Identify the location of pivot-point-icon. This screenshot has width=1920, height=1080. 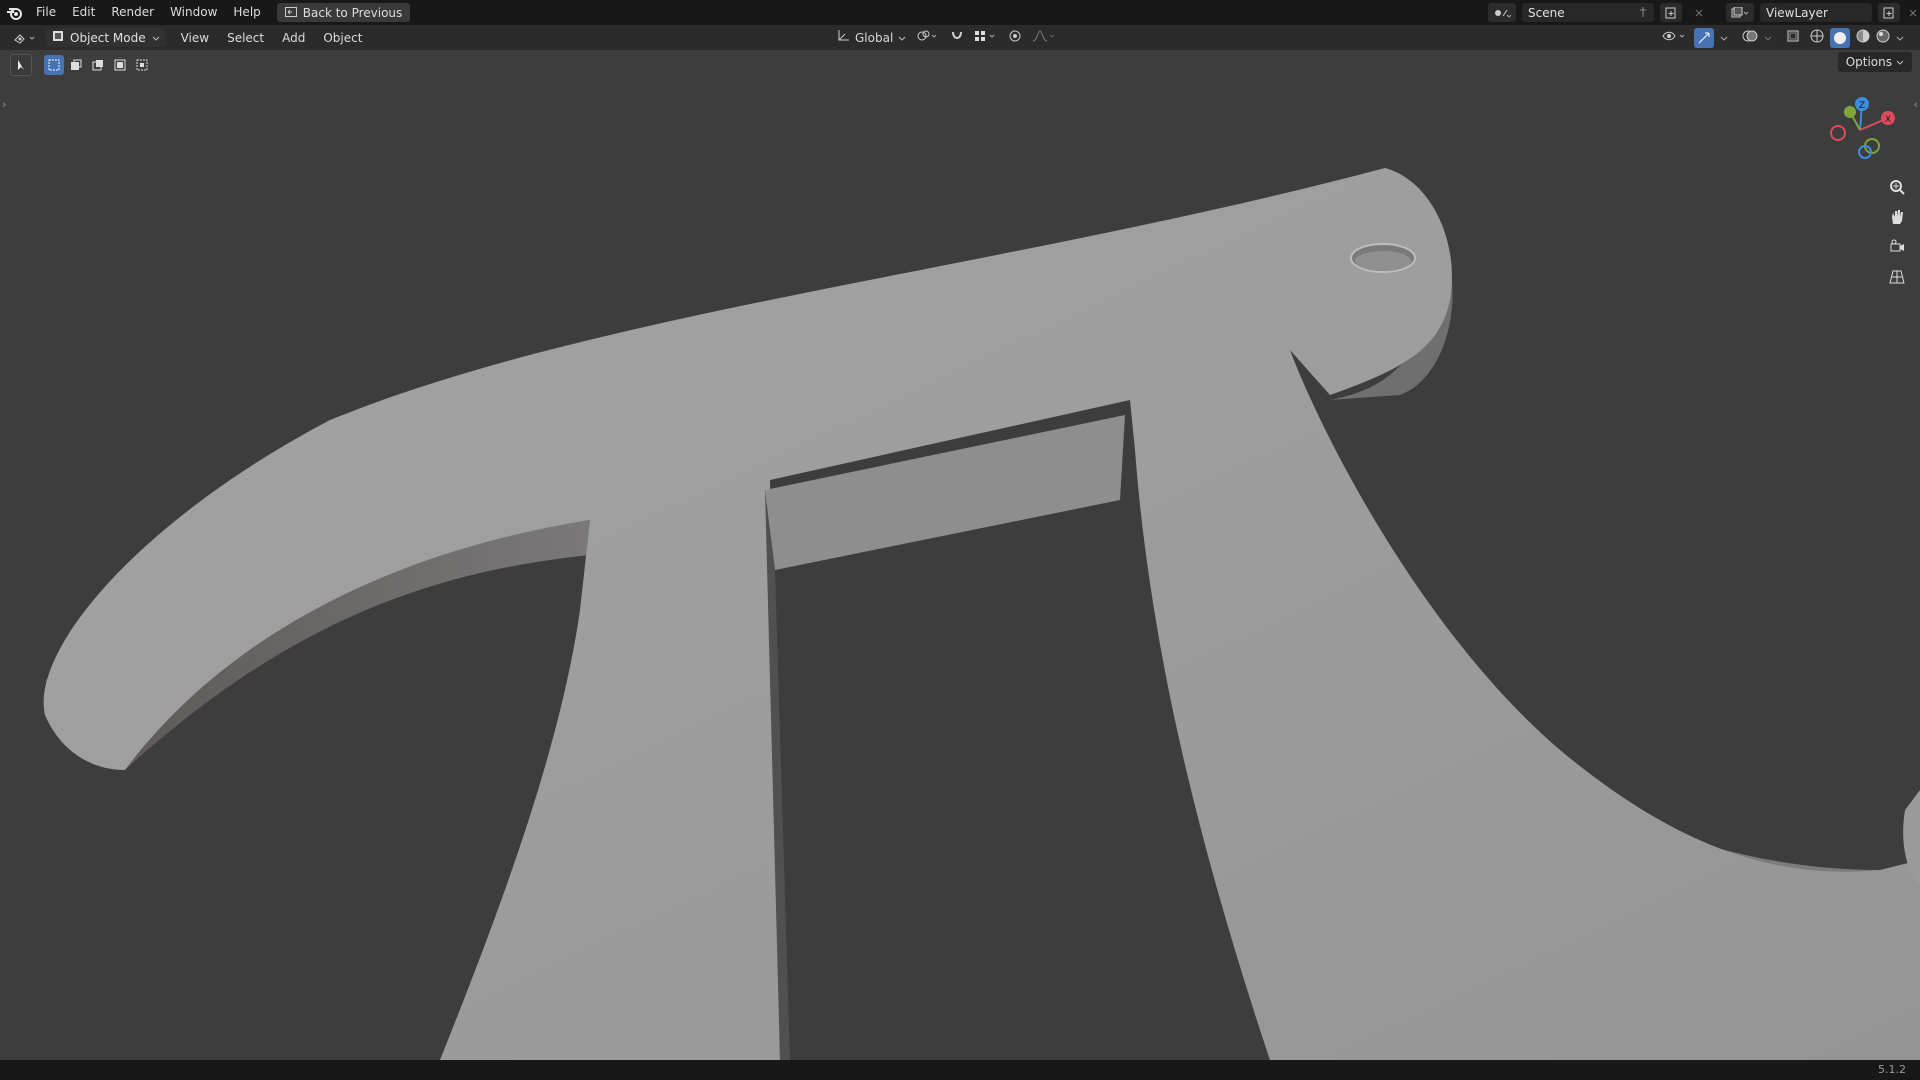
(928, 37).